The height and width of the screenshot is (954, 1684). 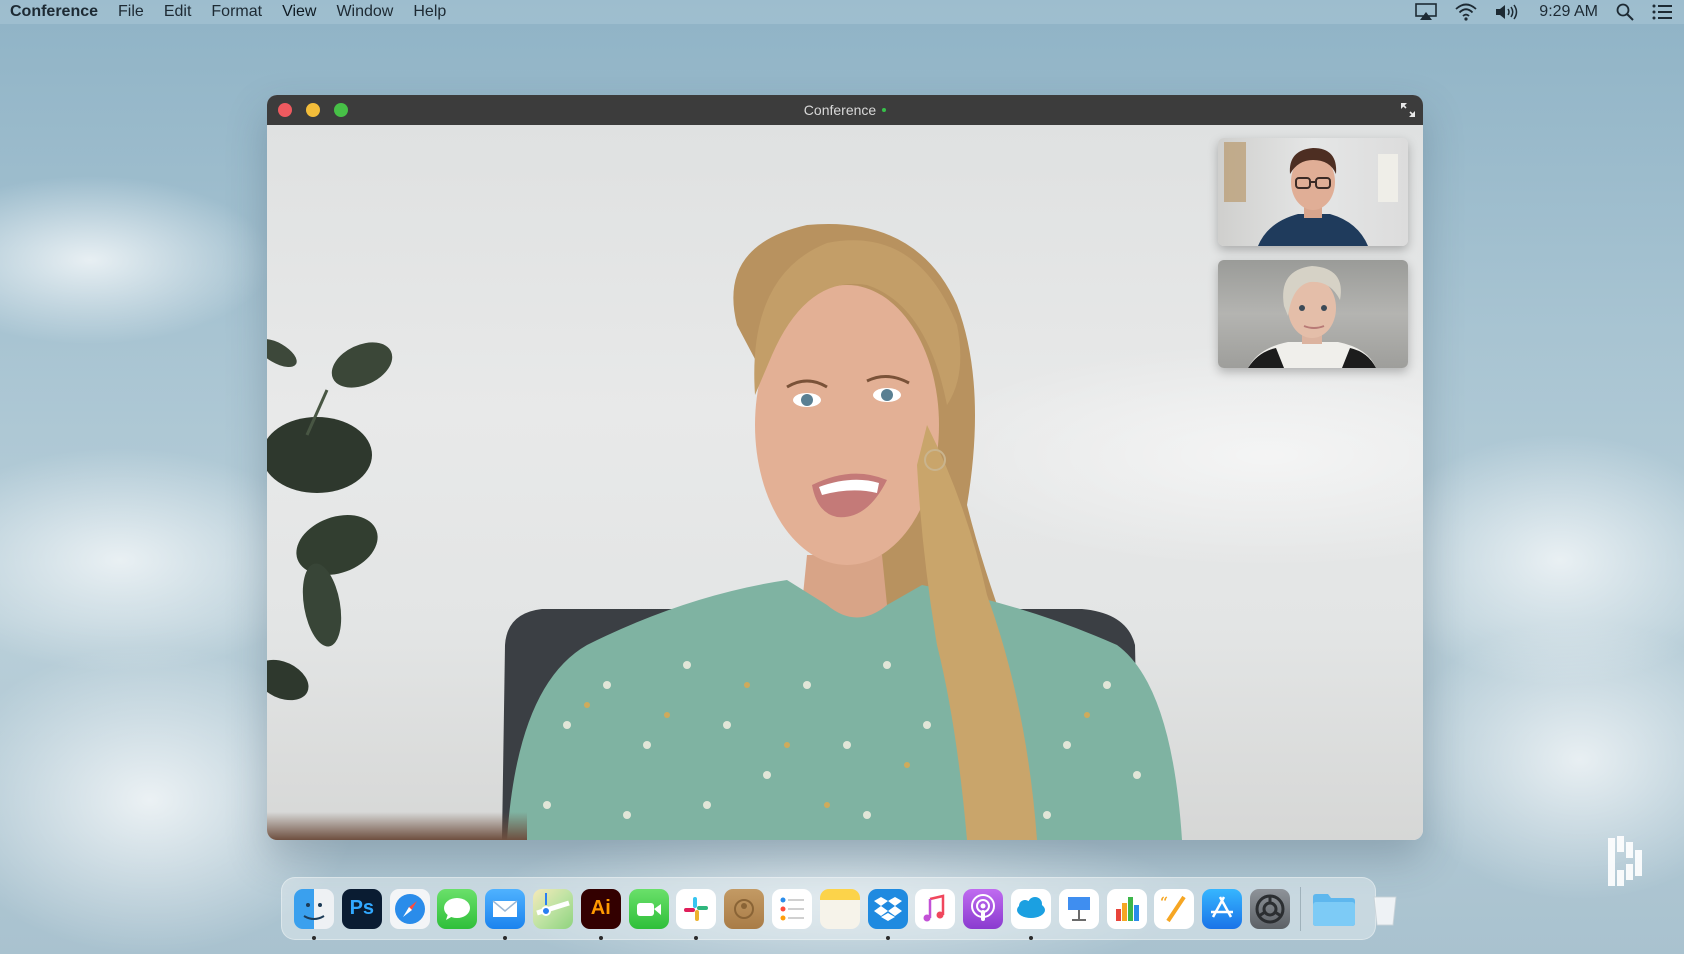 What do you see at coordinates (600, 908) in the screenshot?
I see `illustrator-icon: Ai` at bounding box center [600, 908].